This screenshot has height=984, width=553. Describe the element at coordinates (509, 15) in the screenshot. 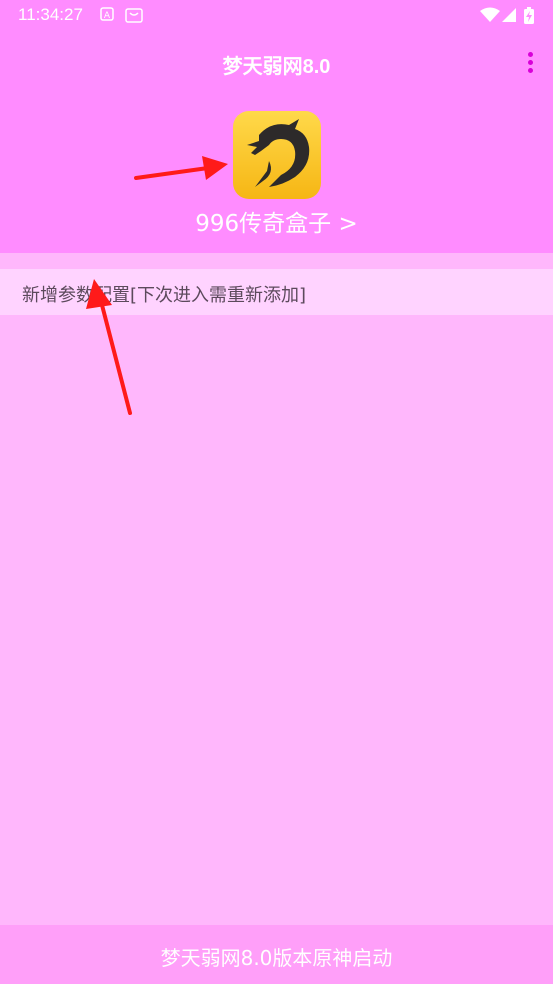

I see `signal-icon` at that location.